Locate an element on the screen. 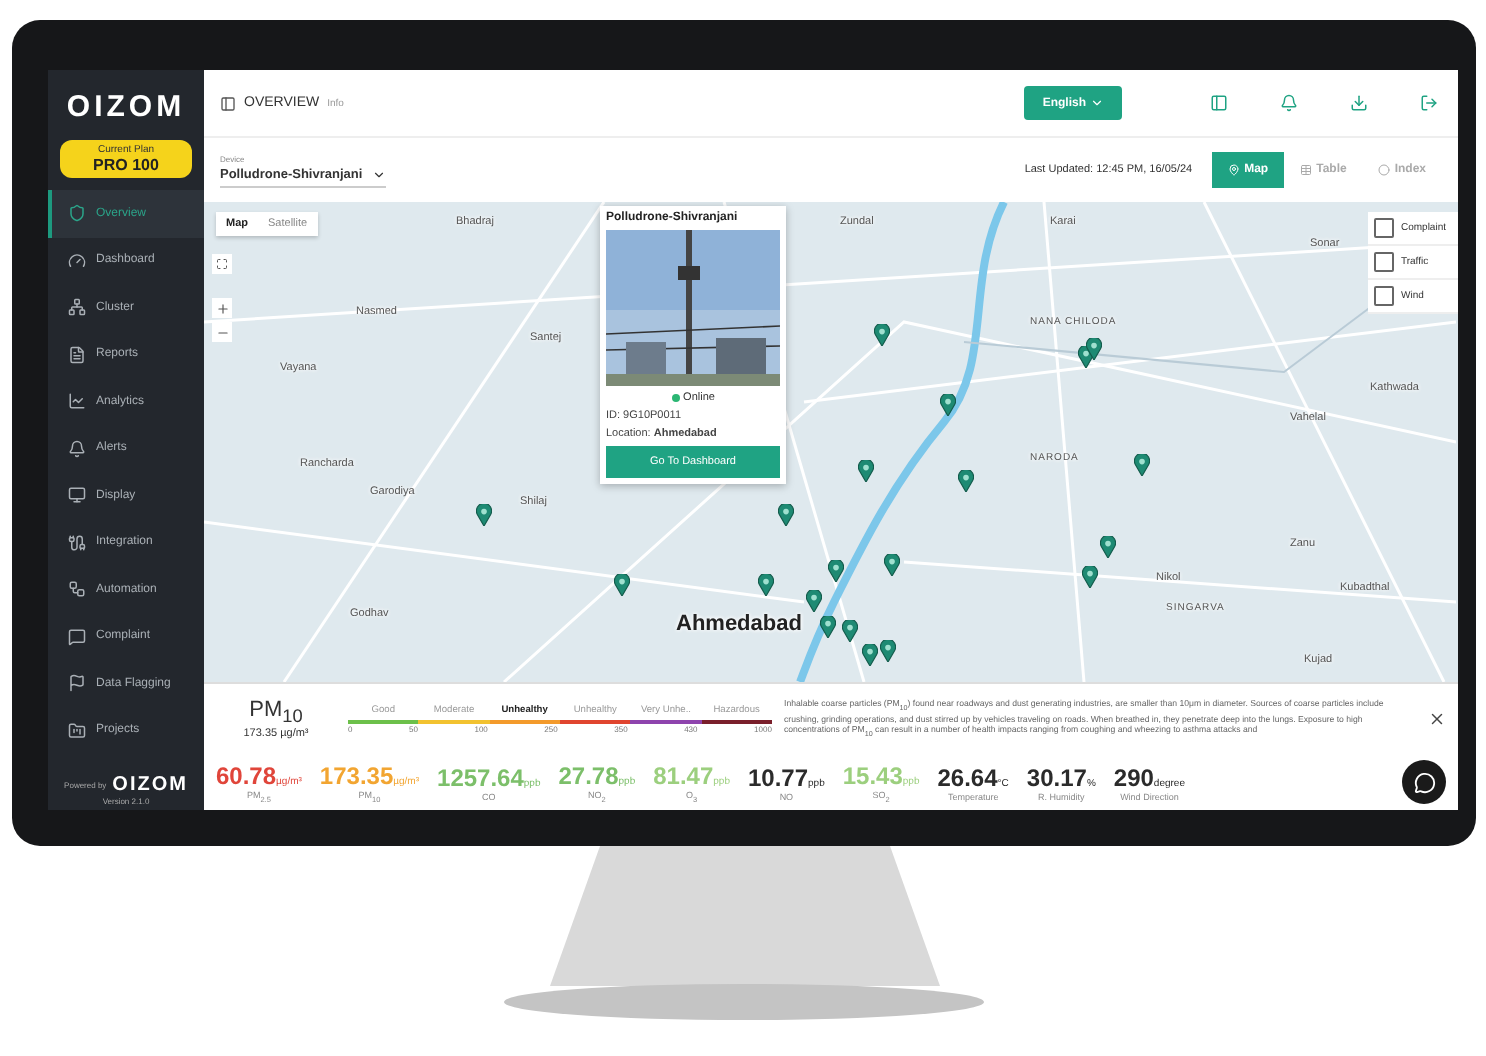 The width and height of the screenshot is (1486, 1056). plus-icon is located at coordinates (222, 308).